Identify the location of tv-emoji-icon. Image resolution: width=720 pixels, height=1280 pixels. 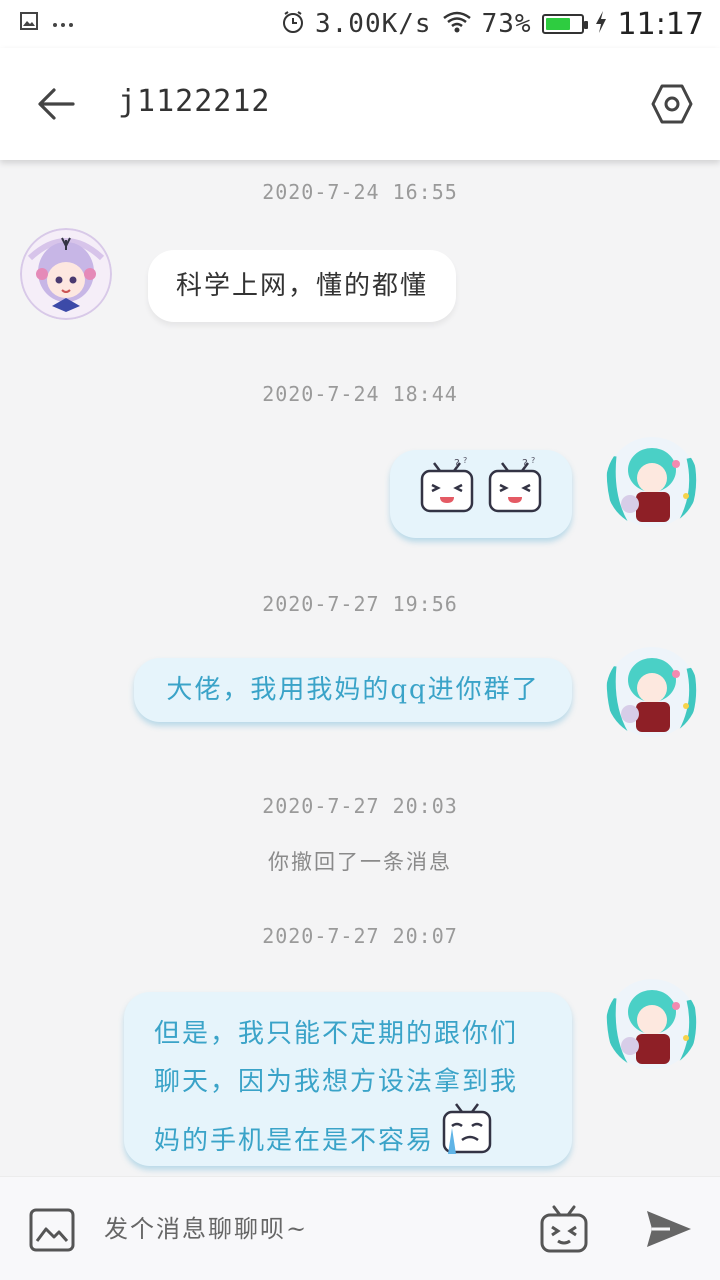
(564, 1229).